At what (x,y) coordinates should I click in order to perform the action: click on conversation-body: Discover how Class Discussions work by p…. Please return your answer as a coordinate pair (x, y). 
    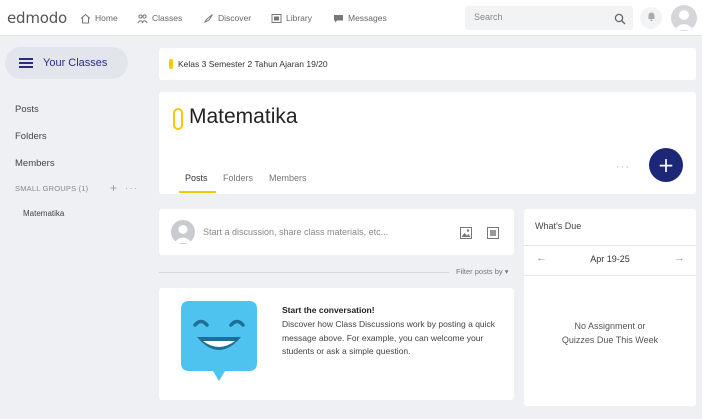
    Looking at the image, I should click on (389, 337).